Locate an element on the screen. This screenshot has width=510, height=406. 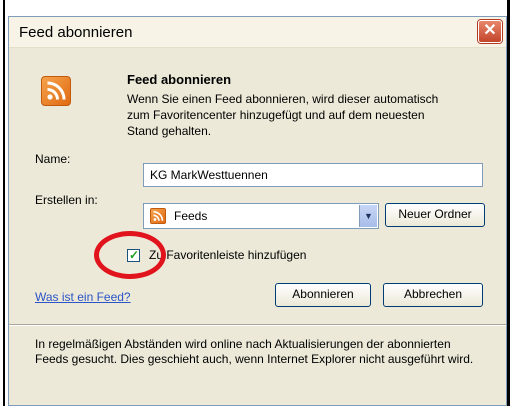
subscribe-button: Abonnieren is located at coordinates (323, 295).